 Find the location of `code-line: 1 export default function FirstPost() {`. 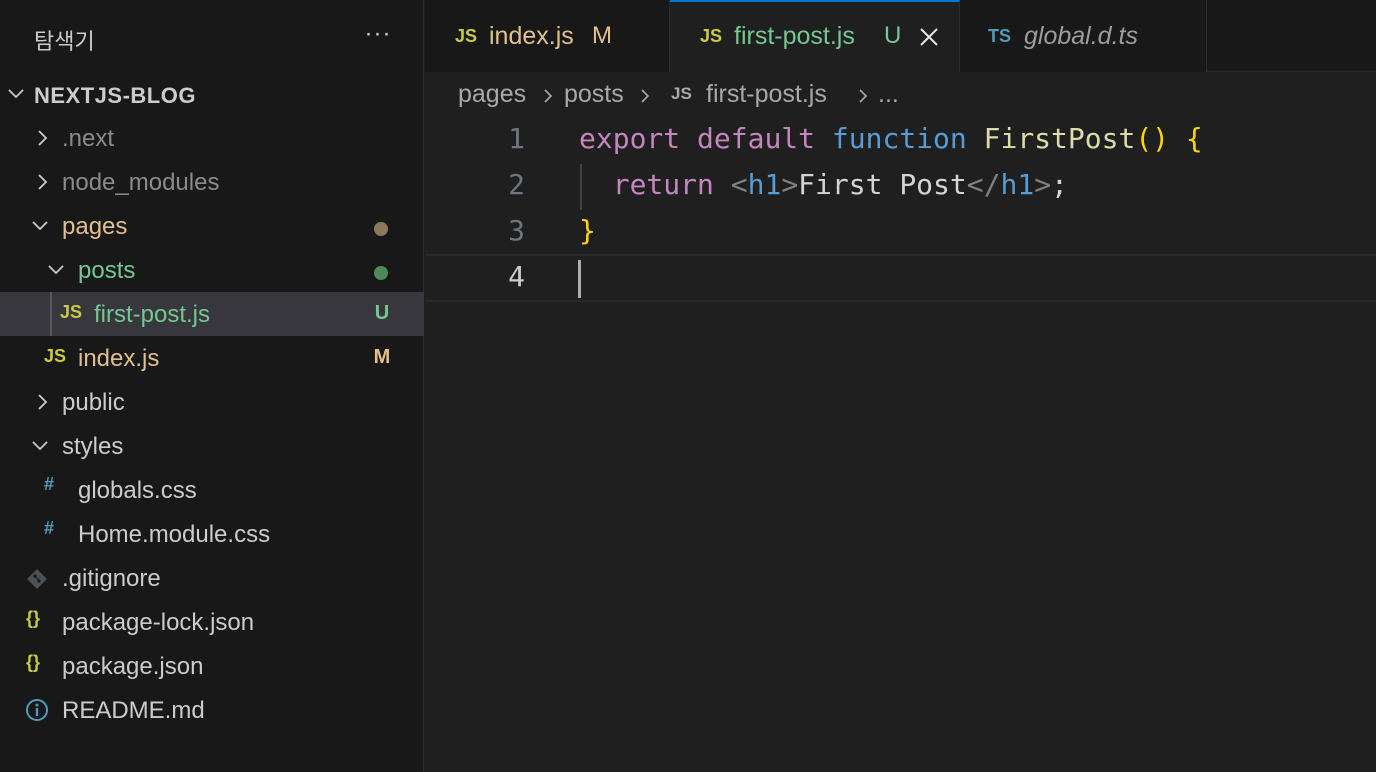

code-line: 1 export default function FirstPost() { is located at coordinates (900, 141).